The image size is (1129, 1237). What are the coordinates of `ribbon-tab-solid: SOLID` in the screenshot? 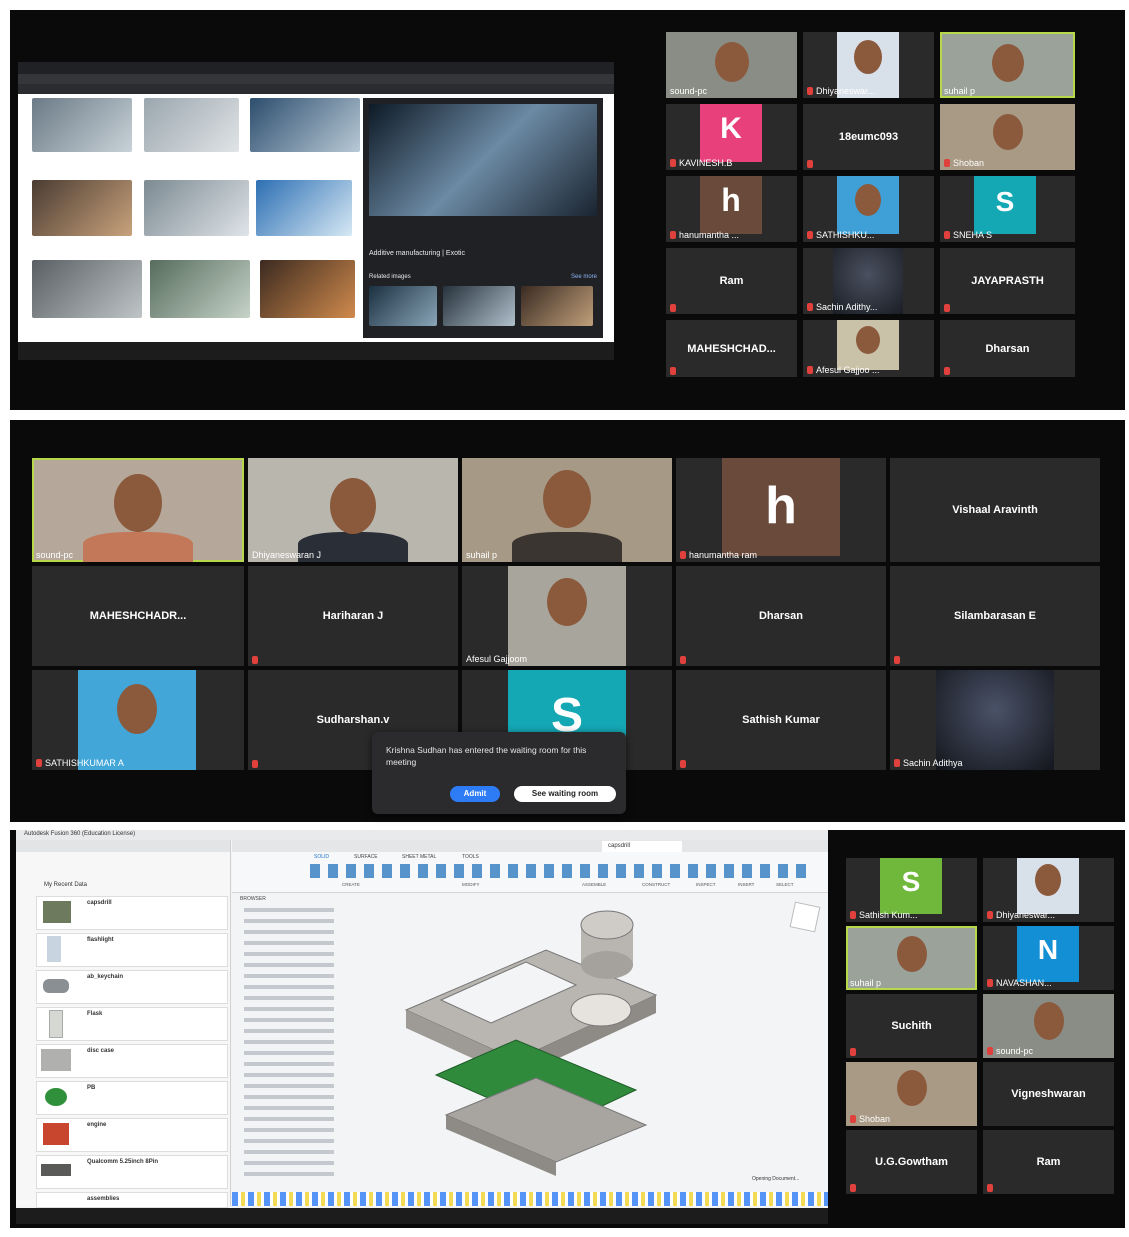 It's located at (321, 857).